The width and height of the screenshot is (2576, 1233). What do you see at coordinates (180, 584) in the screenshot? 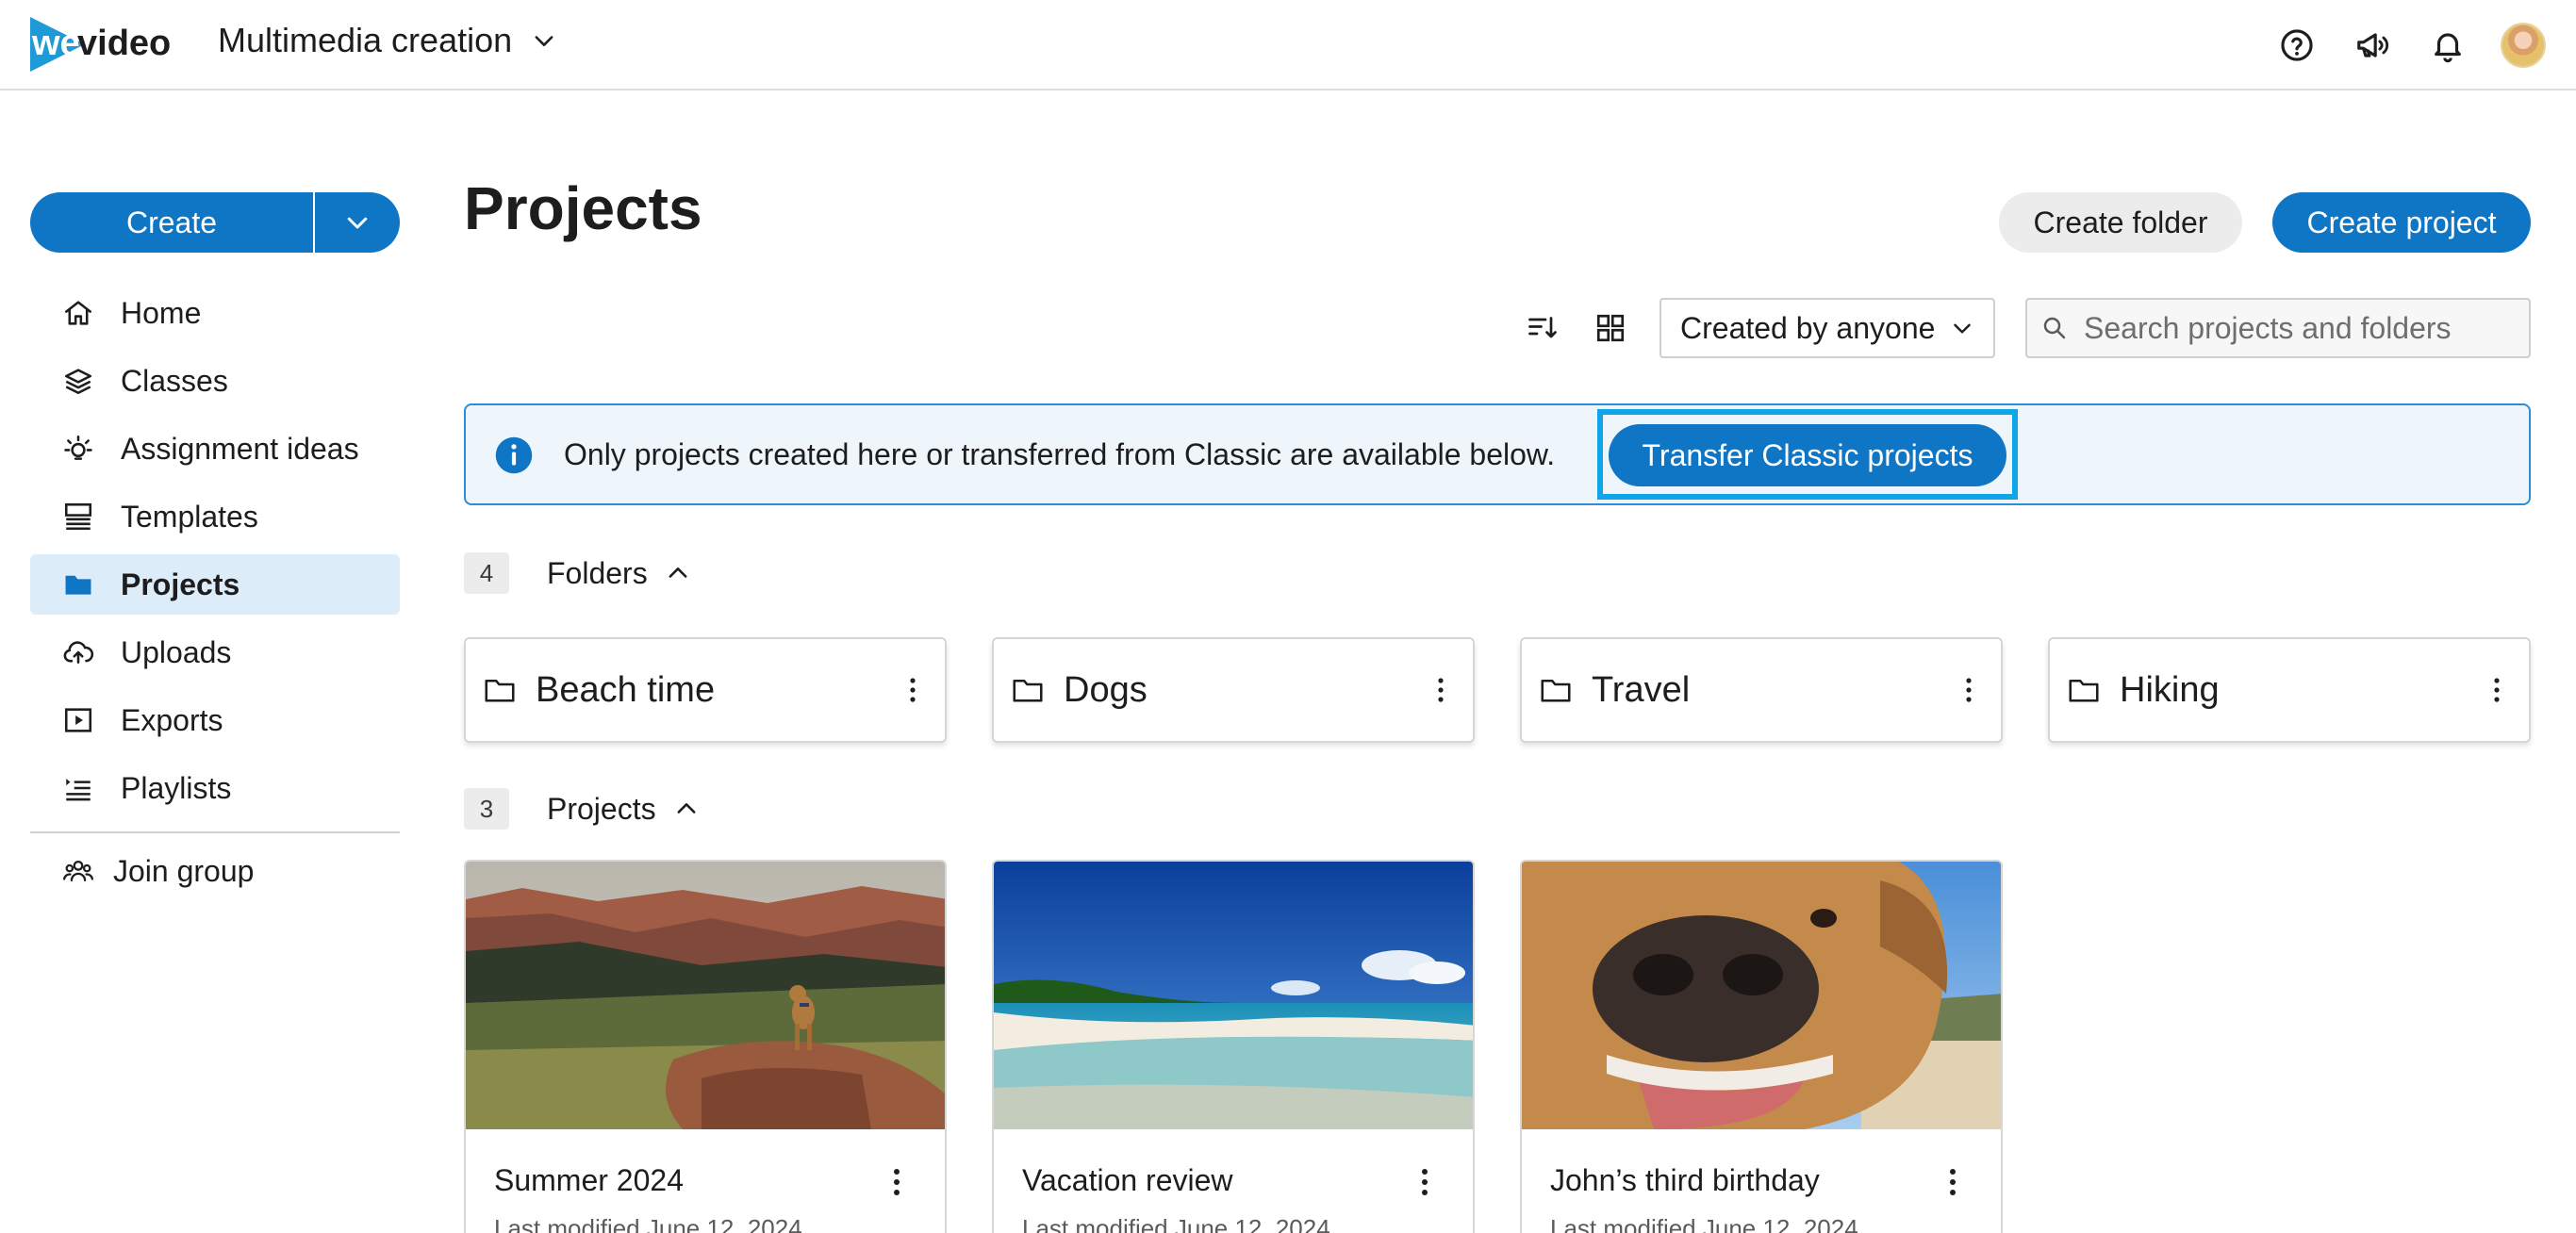
I see `sidebar-item-label: Projects` at bounding box center [180, 584].